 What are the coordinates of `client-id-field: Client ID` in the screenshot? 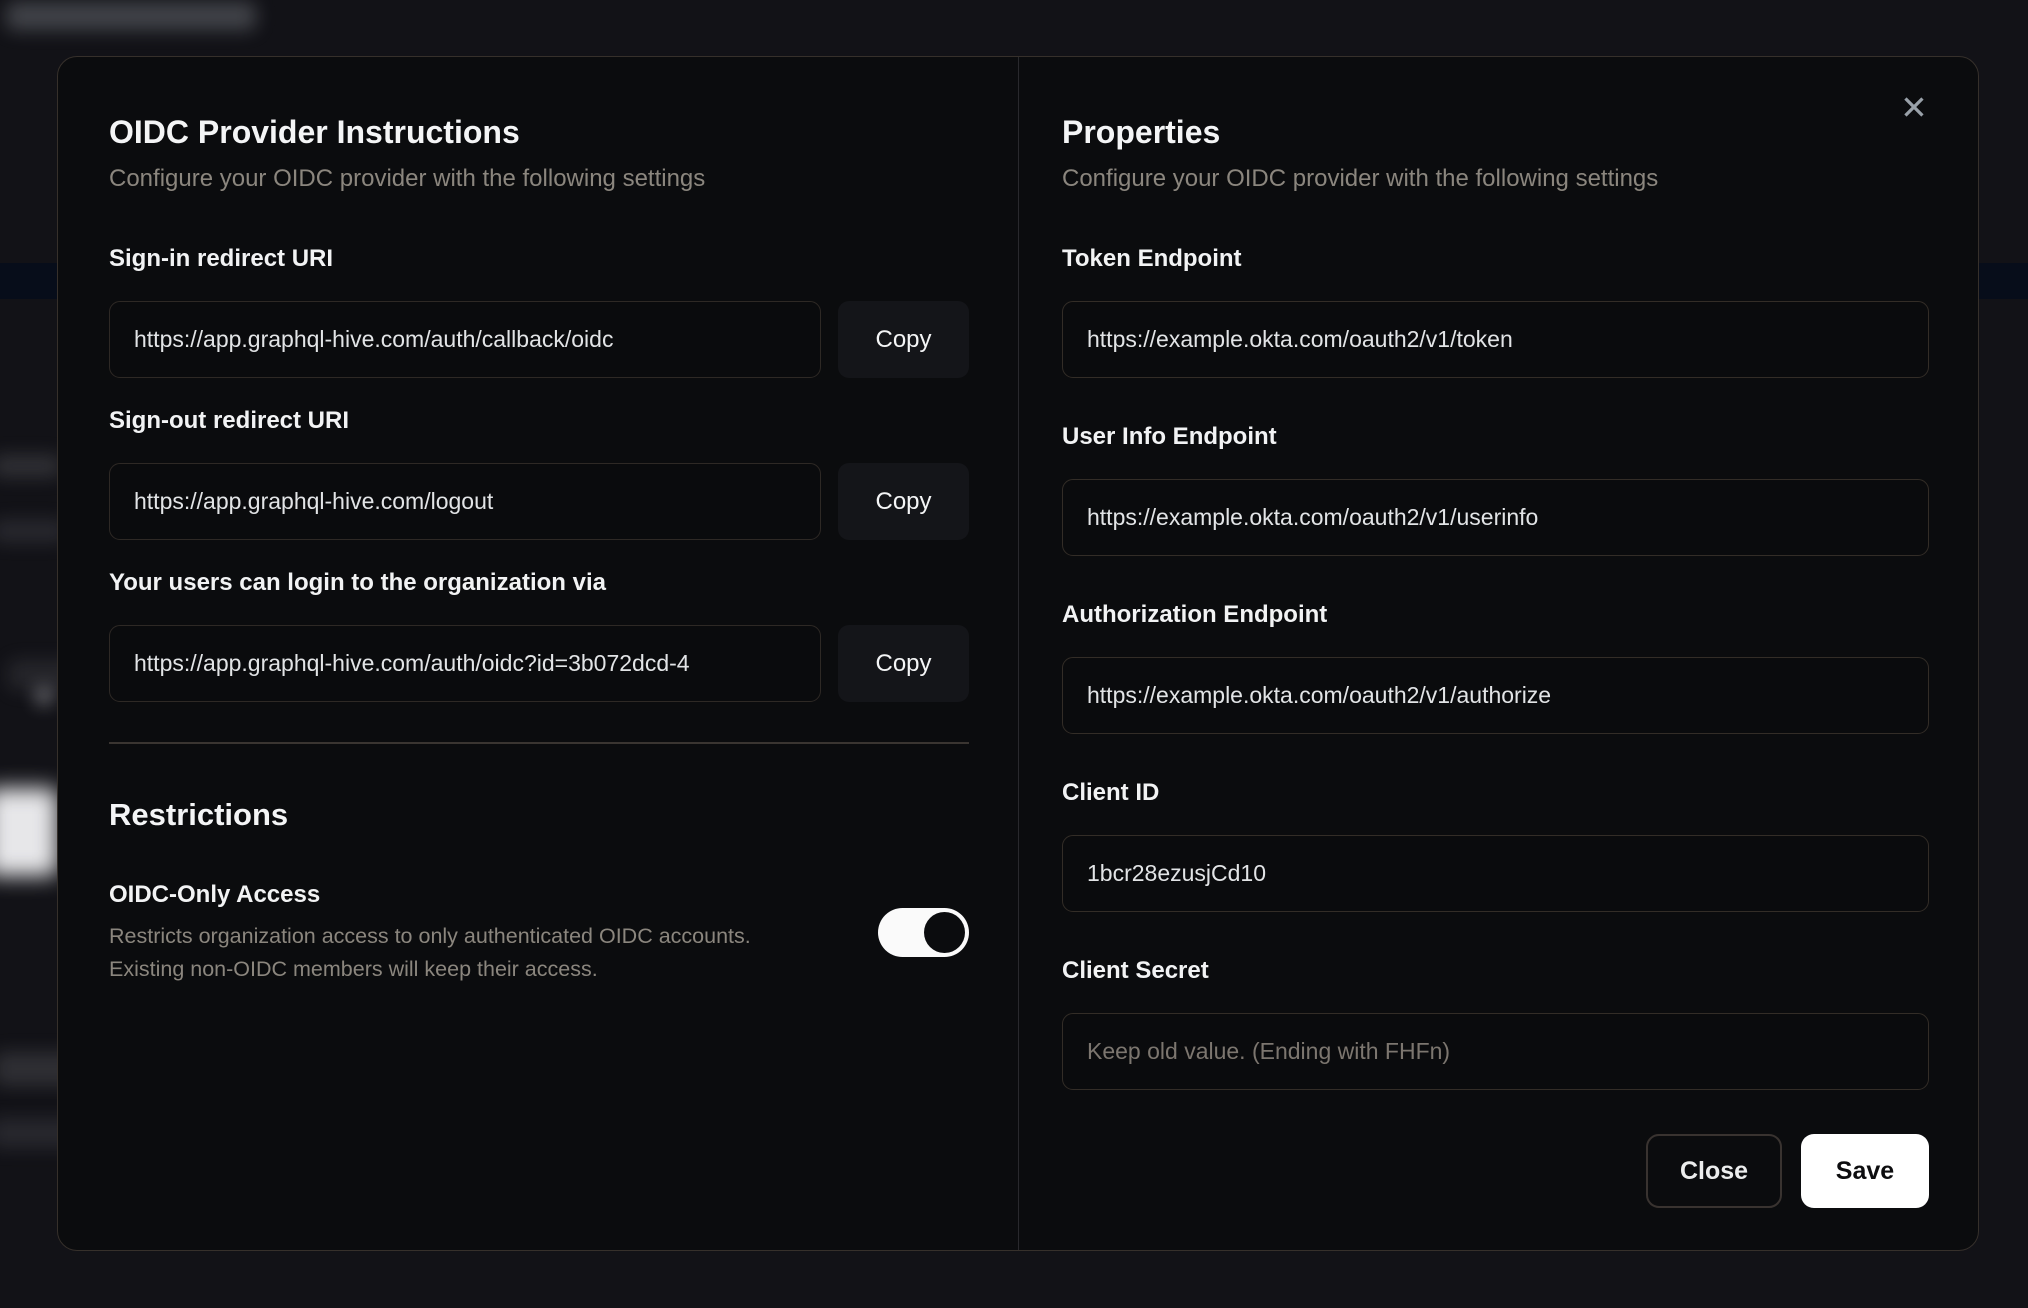 It's located at (1495, 845).